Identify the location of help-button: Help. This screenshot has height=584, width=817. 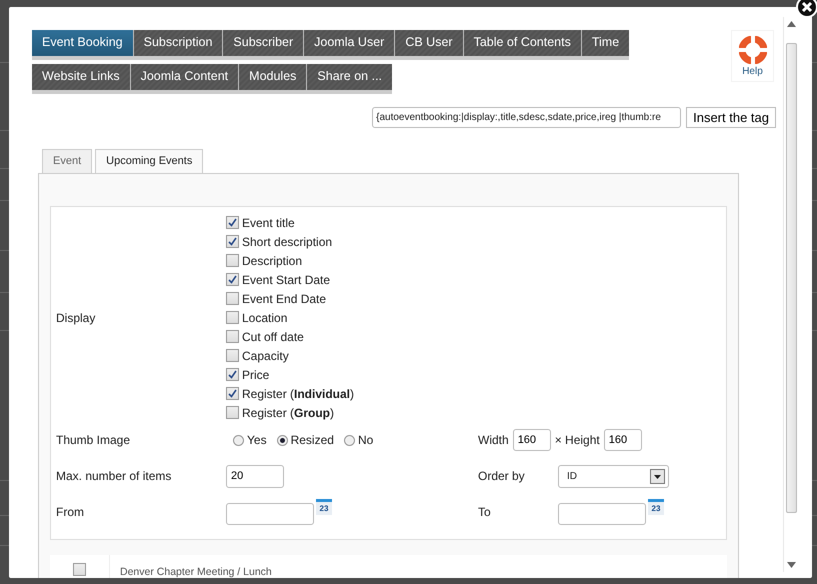
(752, 56).